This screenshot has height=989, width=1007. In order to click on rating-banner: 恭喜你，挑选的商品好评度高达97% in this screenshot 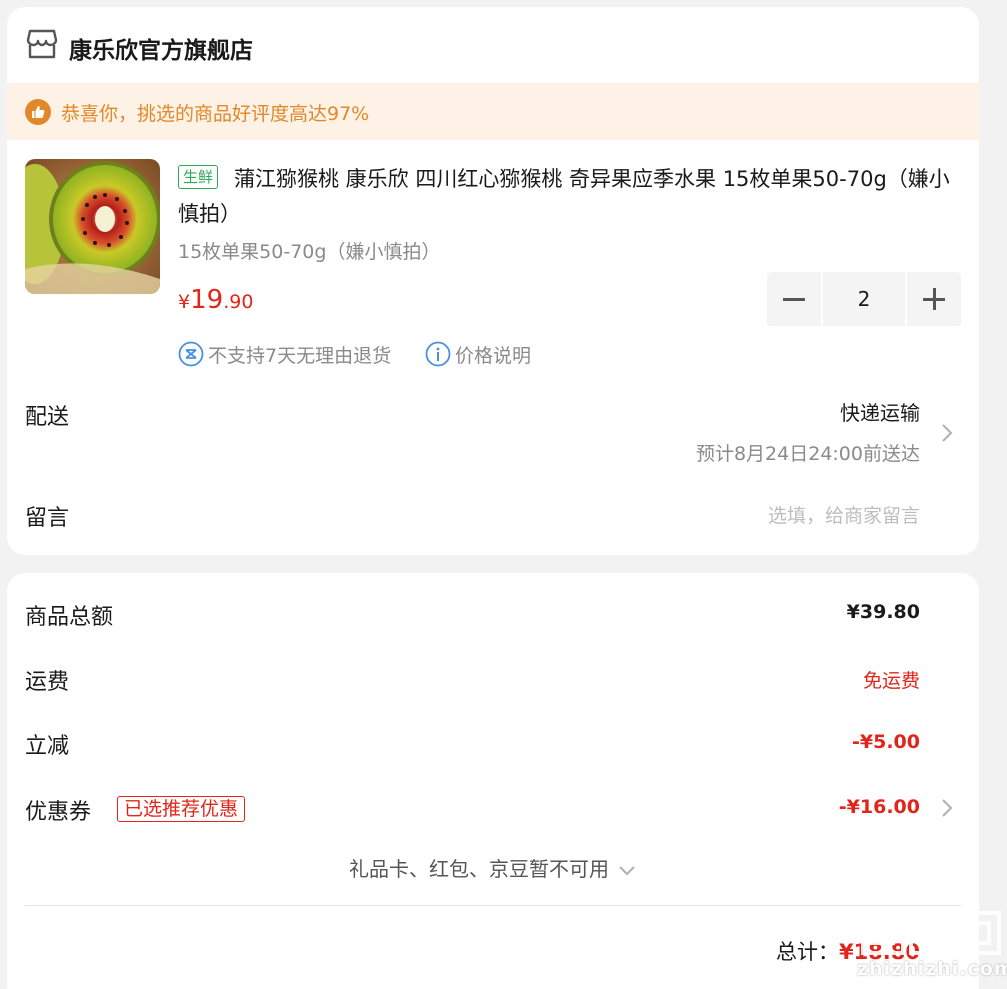, I will do `click(493, 111)`.